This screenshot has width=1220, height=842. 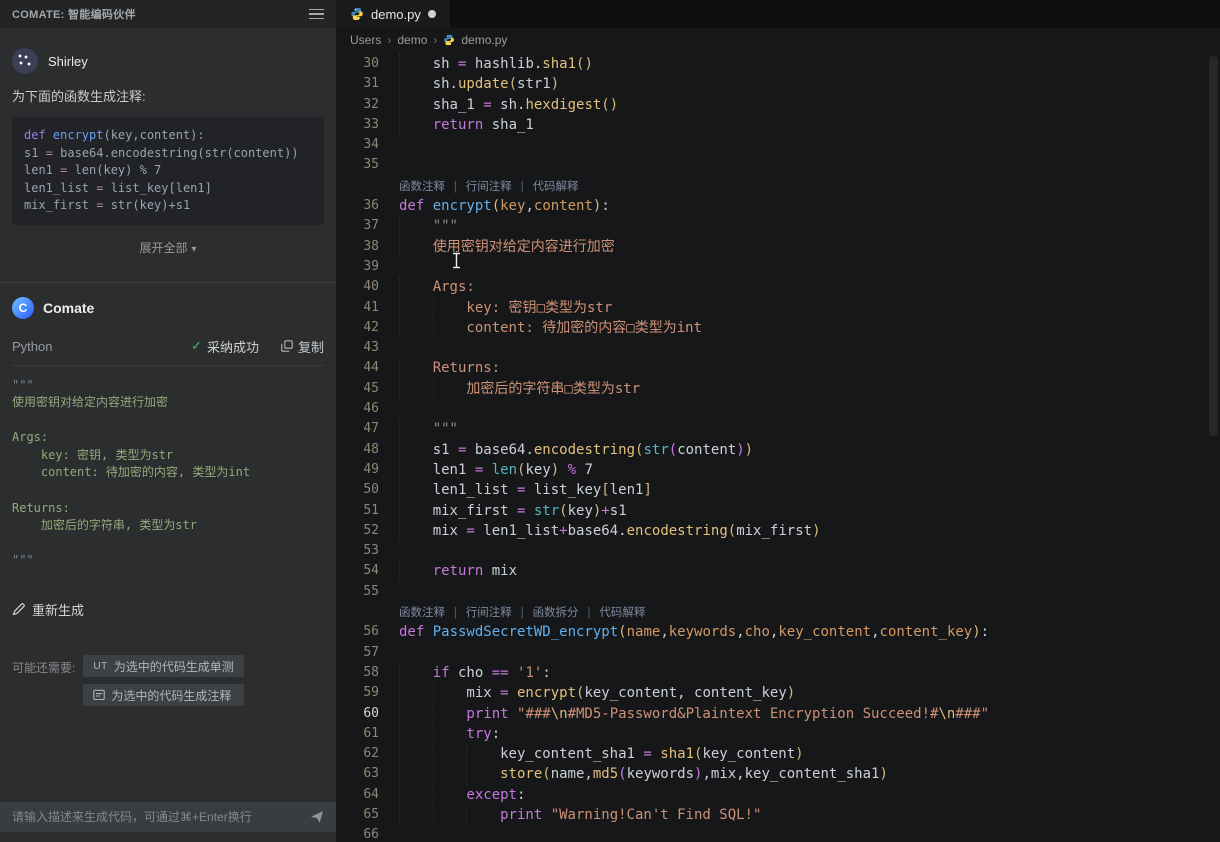 What do you see at coordinates (576, 449) in the screenshot?
I see `line-content: s1 = base64. encodestring(str(content))` at bounding box center [576, 449].